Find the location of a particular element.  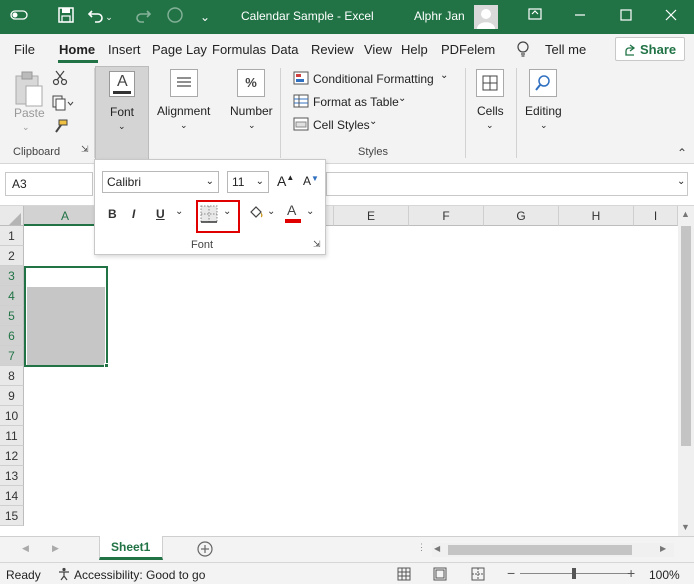

tab-pdfelement: PDFelem is located at coordinates (468, 49).